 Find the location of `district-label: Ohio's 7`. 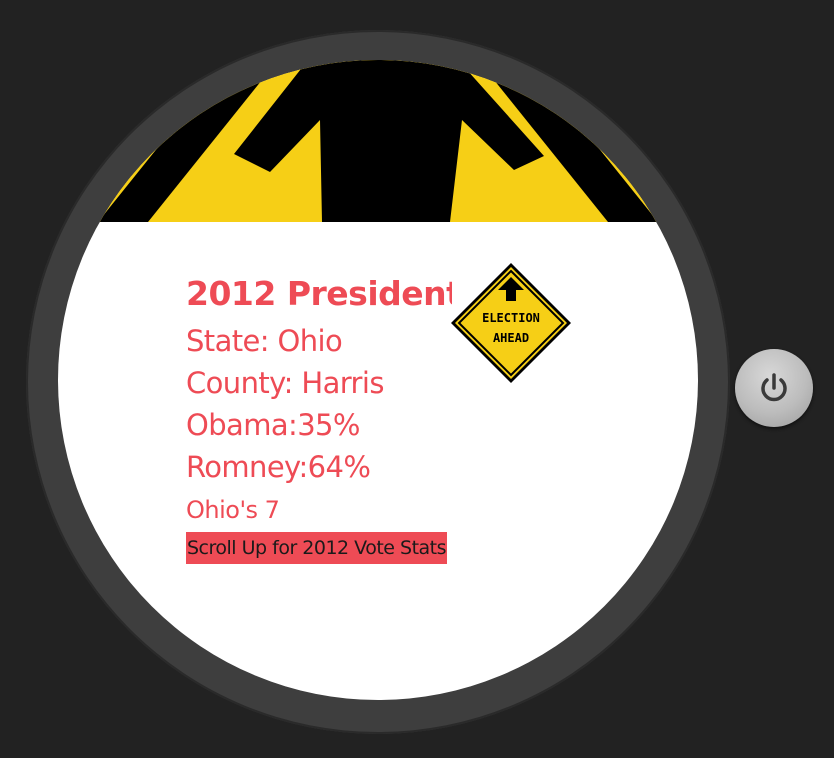

district-label: Ohio's 7 is located at coordinates (233, 510).